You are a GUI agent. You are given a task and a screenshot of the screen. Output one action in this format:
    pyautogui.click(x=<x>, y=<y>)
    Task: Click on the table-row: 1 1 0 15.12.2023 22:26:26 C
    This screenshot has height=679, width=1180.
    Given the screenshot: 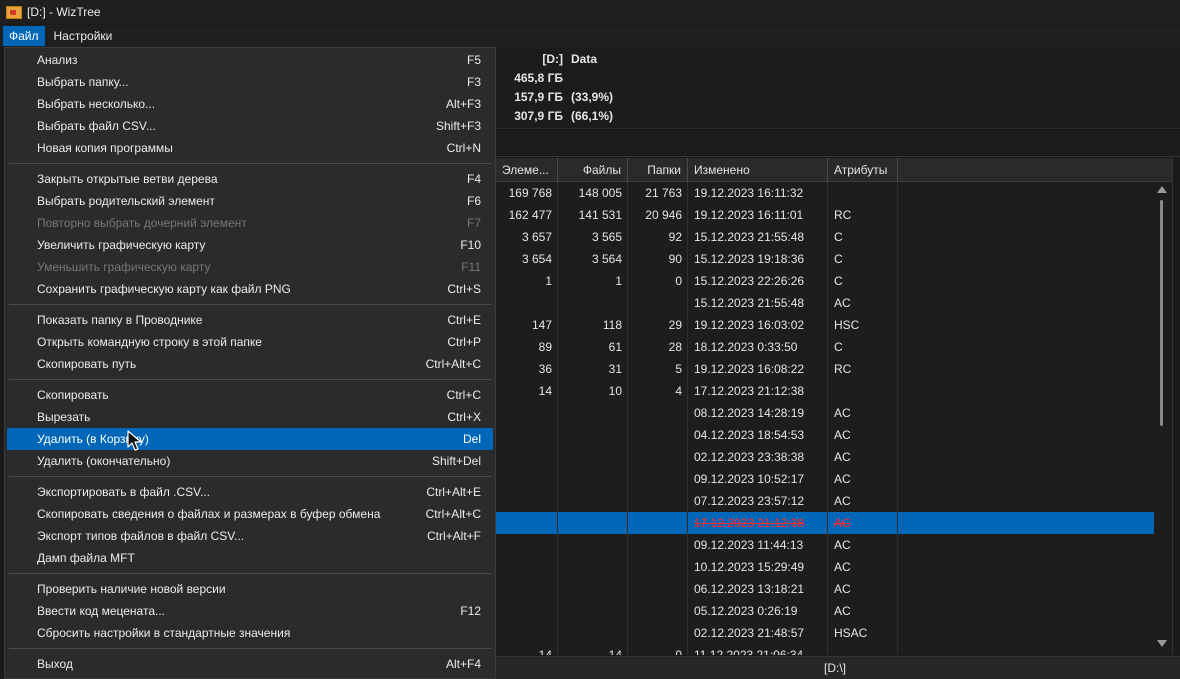 What is the action you would take?
    pyautogui.click(x=825, y=281)
    